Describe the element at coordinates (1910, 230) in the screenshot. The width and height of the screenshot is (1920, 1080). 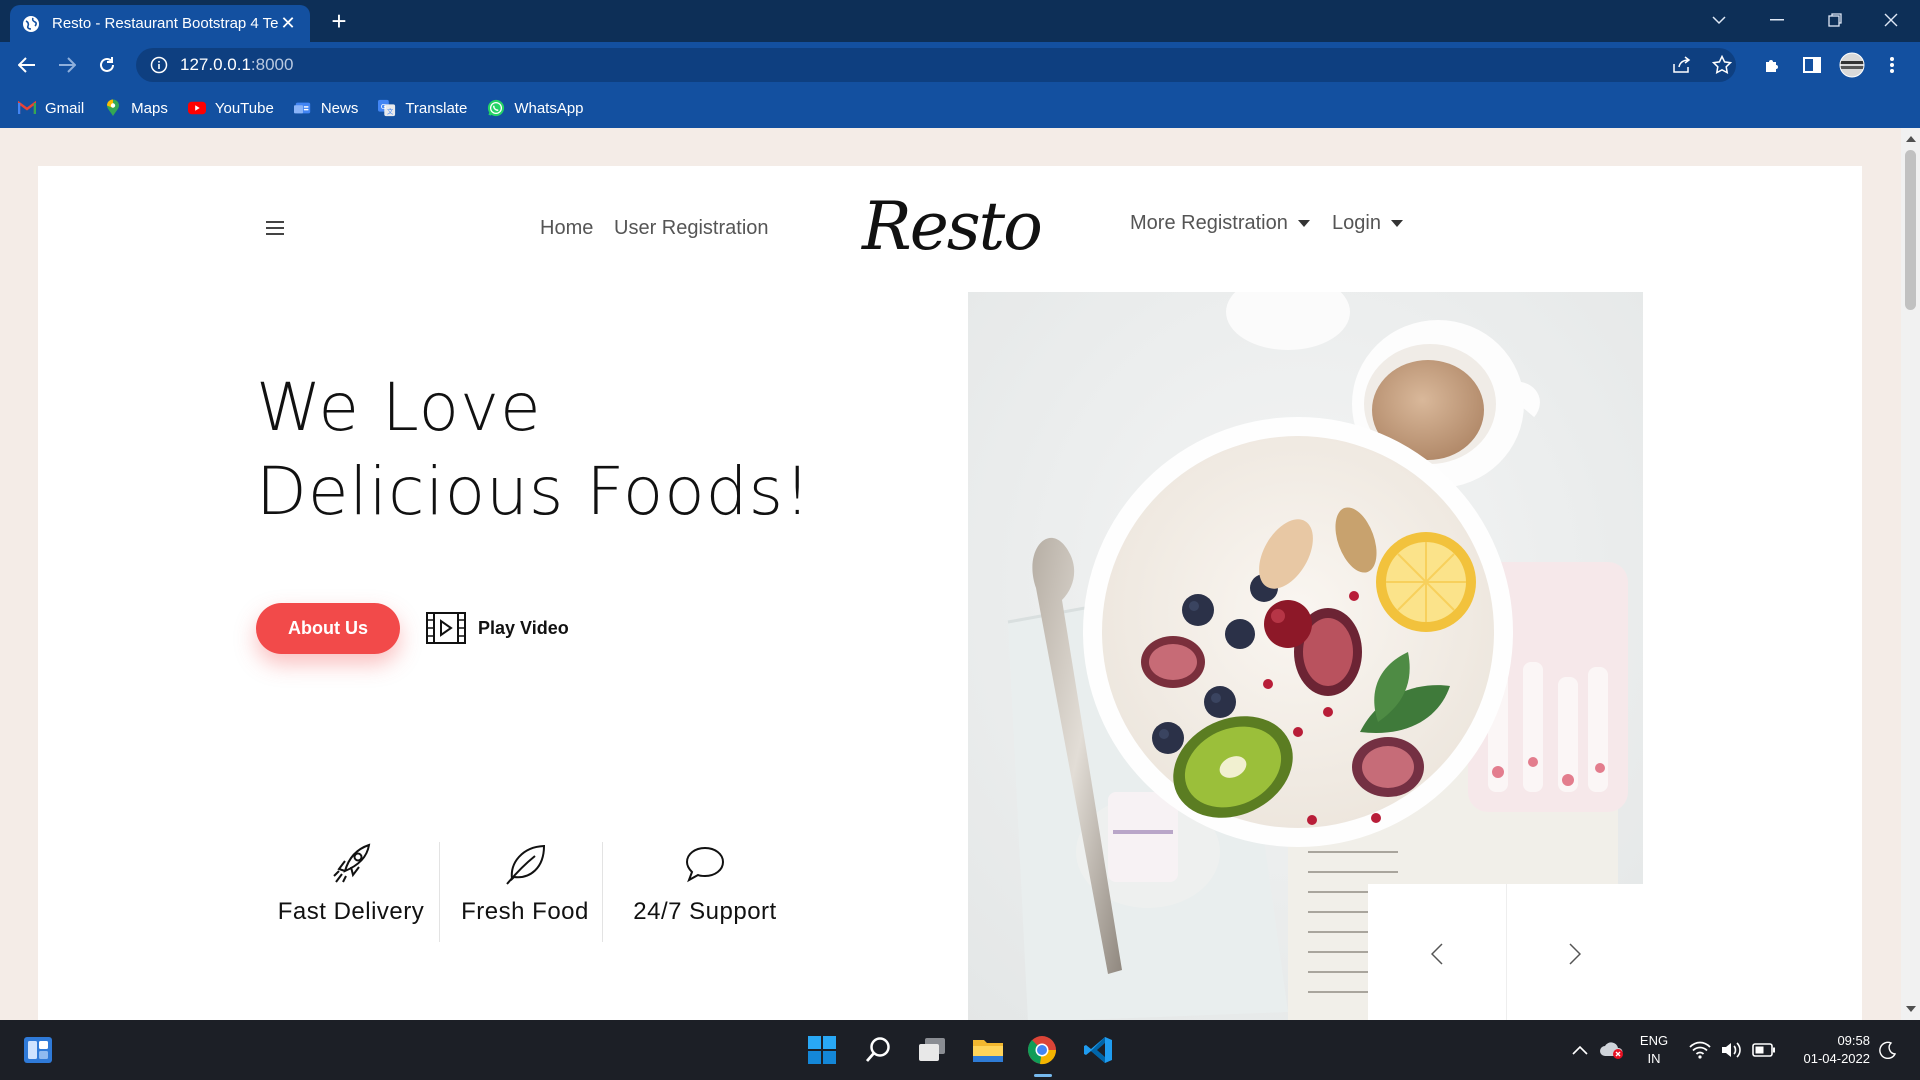
I see `scrollbar-thumb` at that location.